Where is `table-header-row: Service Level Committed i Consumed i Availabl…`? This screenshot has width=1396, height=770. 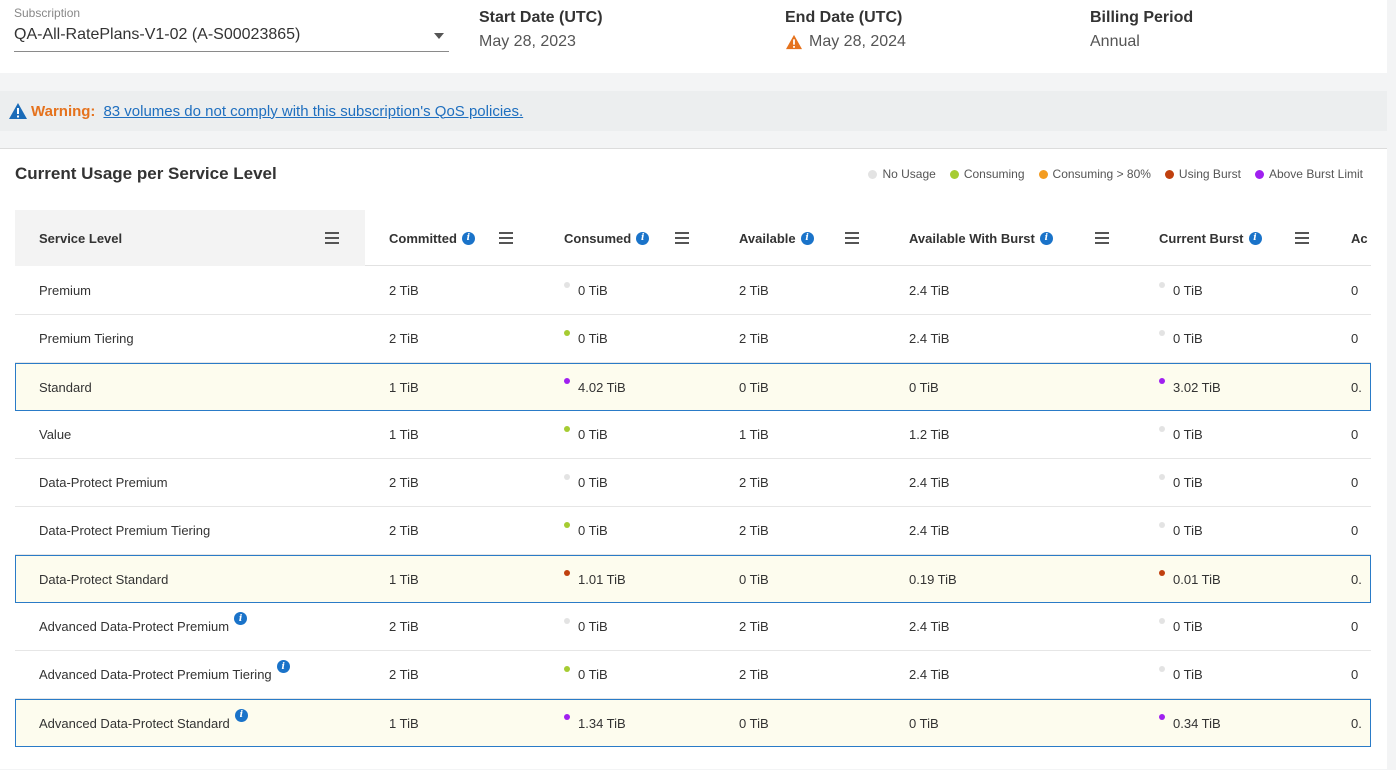 table-header-row: Service Level Committed i Consumed i Availabl… is located at coordinates (693, 238).